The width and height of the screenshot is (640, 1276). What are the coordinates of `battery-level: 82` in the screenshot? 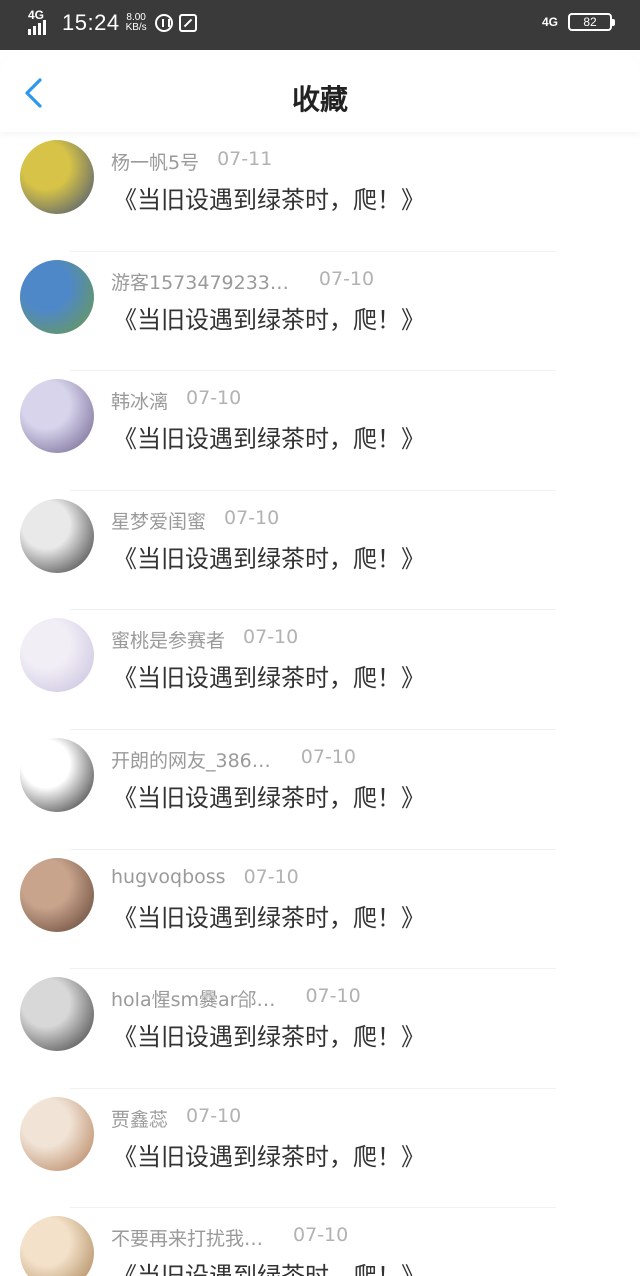 It's located at (590, 22).